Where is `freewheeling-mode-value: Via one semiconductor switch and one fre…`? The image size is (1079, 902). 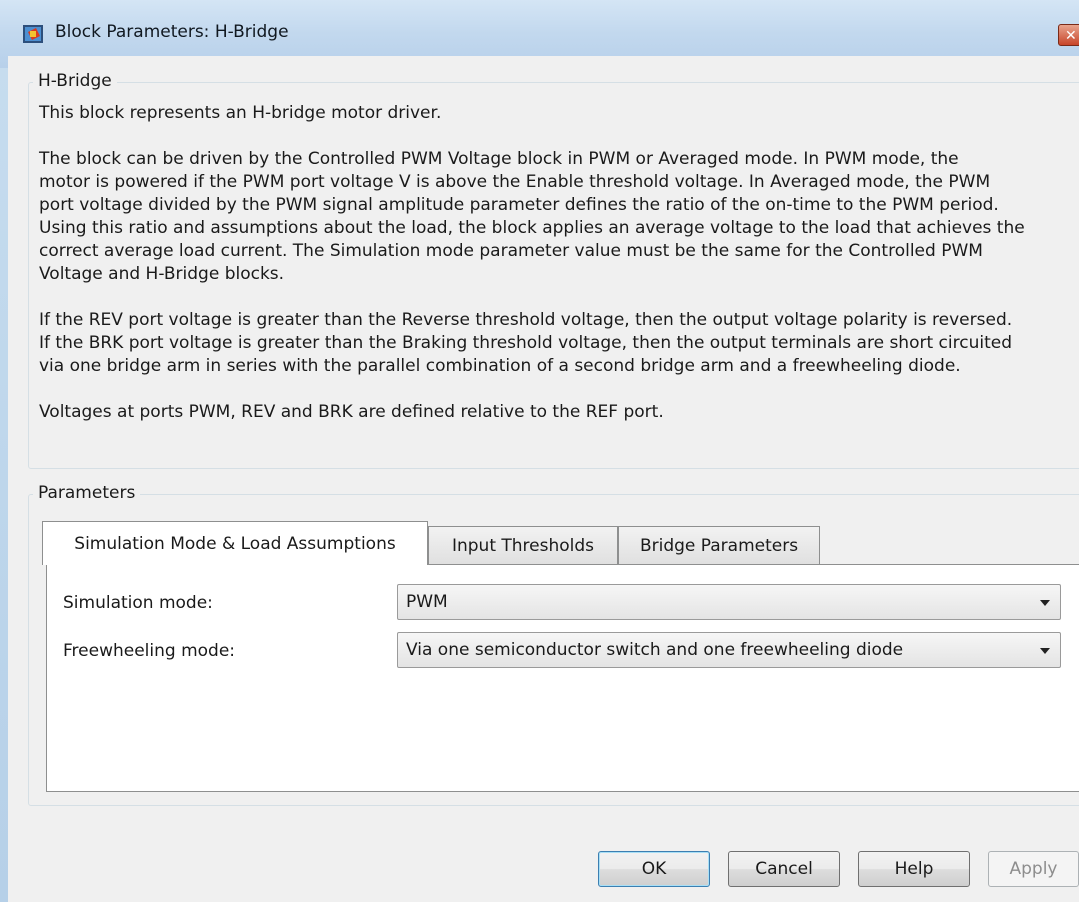 freewheeling-mode-value: Via one semiconductor switch and one fre… is located at coordinates (655, 650).